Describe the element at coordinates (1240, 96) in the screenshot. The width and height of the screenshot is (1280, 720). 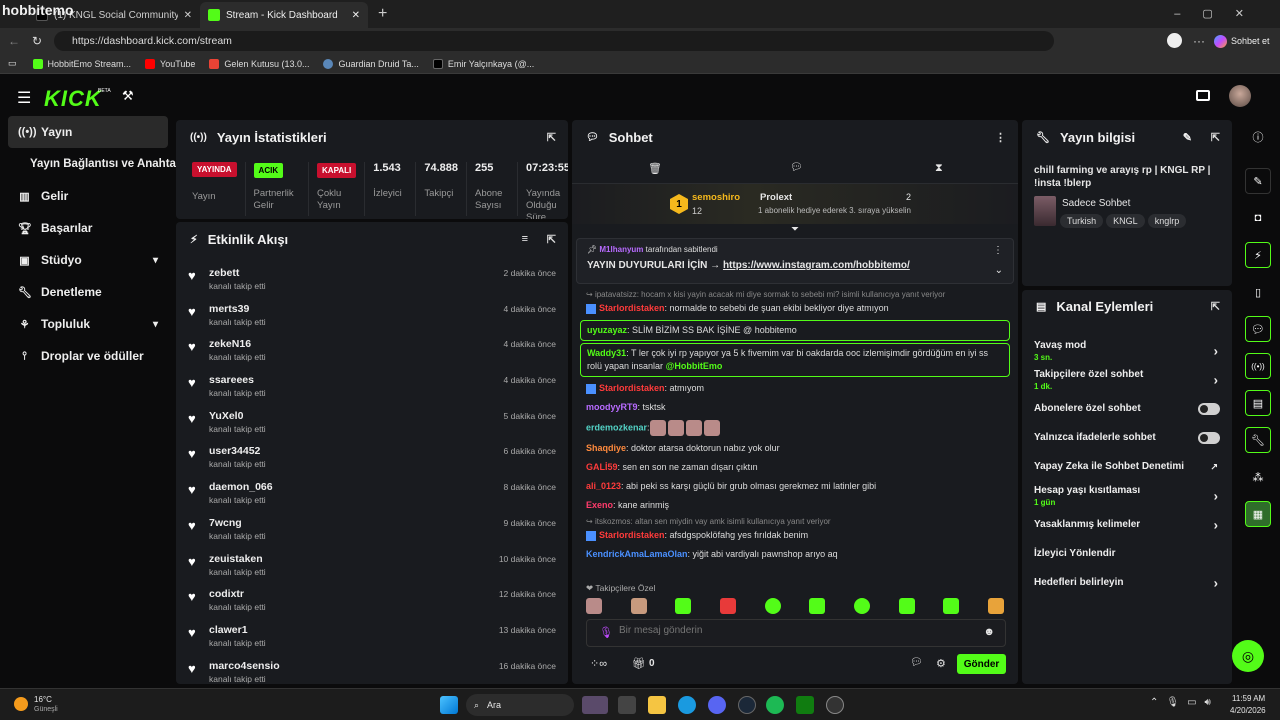
I see `avatar` at that location.